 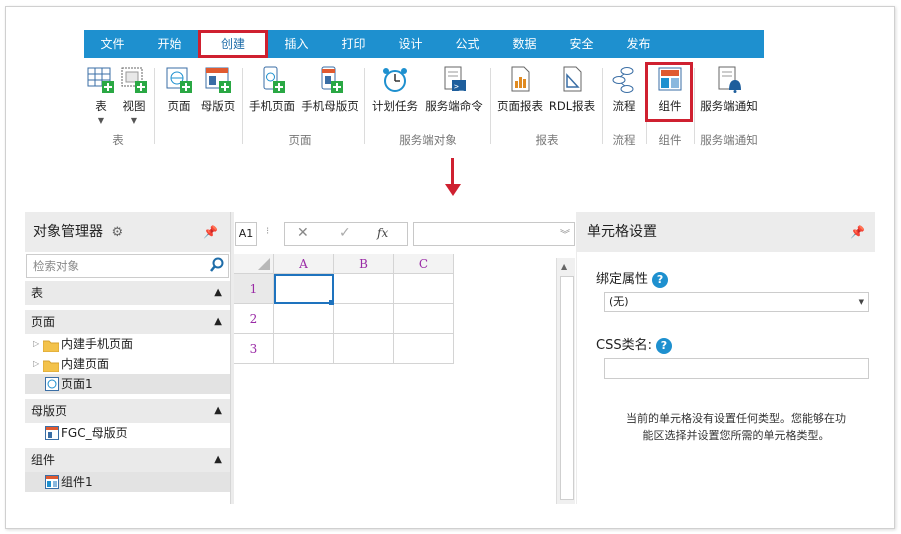 I want to click on view-button: 视图 ▼, so click(x=134, y=95).